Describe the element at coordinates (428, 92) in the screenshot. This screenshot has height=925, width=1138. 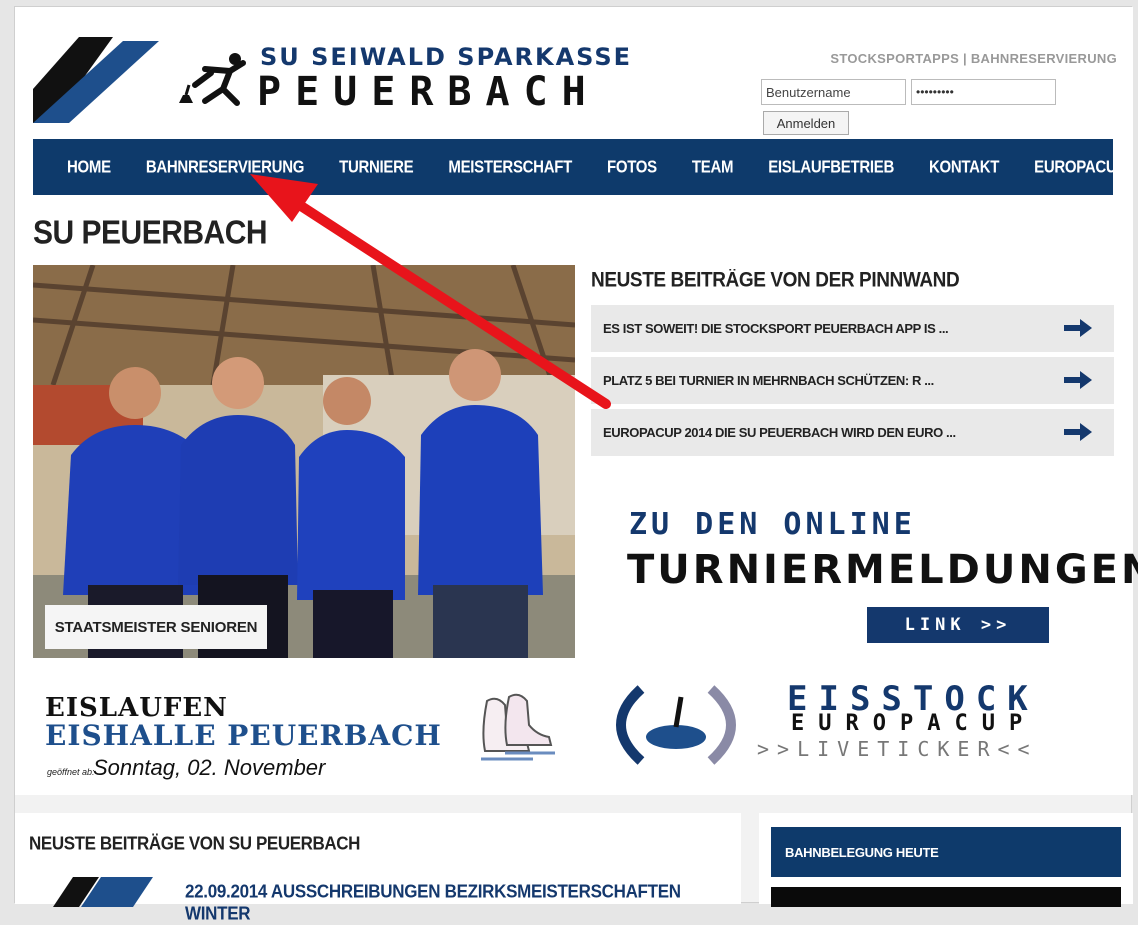
I see `logo-subtitle: PEUERBACH` at that location.